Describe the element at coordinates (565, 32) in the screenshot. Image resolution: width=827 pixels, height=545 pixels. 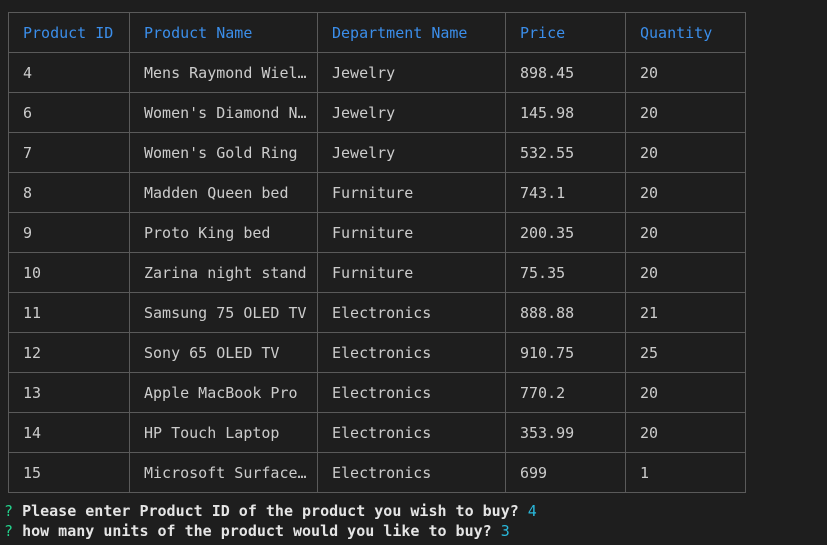
I see `header-price: Price` at that location.